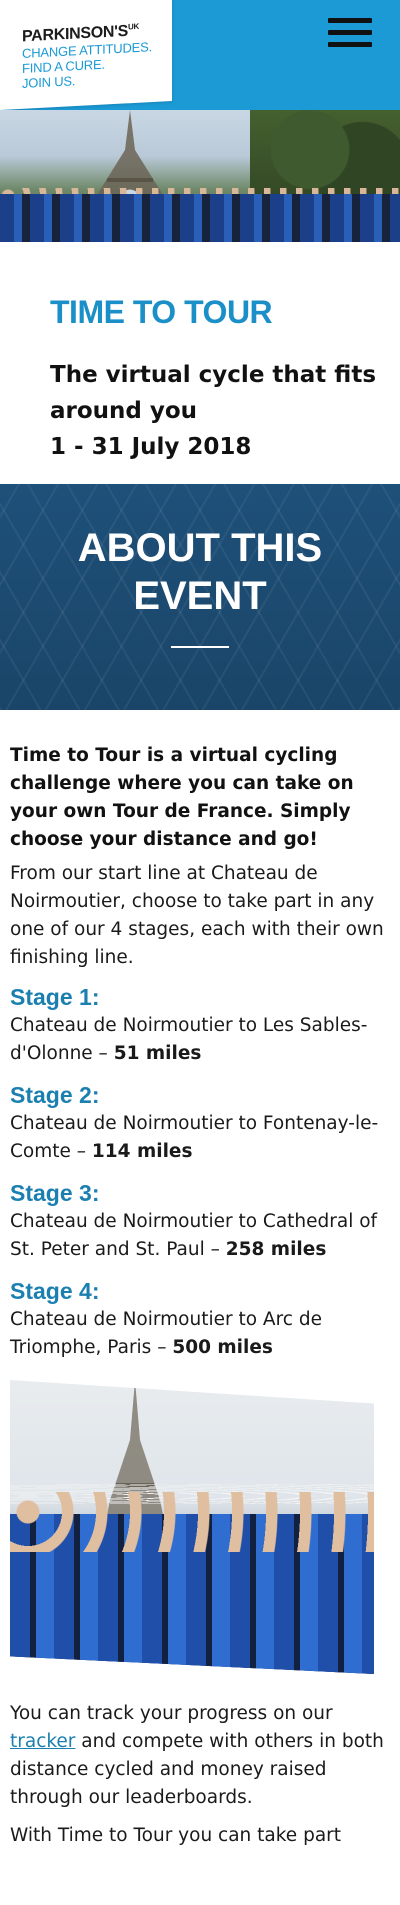  Describe the element at coordinates (276, 1249) in the screenshot. I see `stage-distance: 258 miles` at that location.